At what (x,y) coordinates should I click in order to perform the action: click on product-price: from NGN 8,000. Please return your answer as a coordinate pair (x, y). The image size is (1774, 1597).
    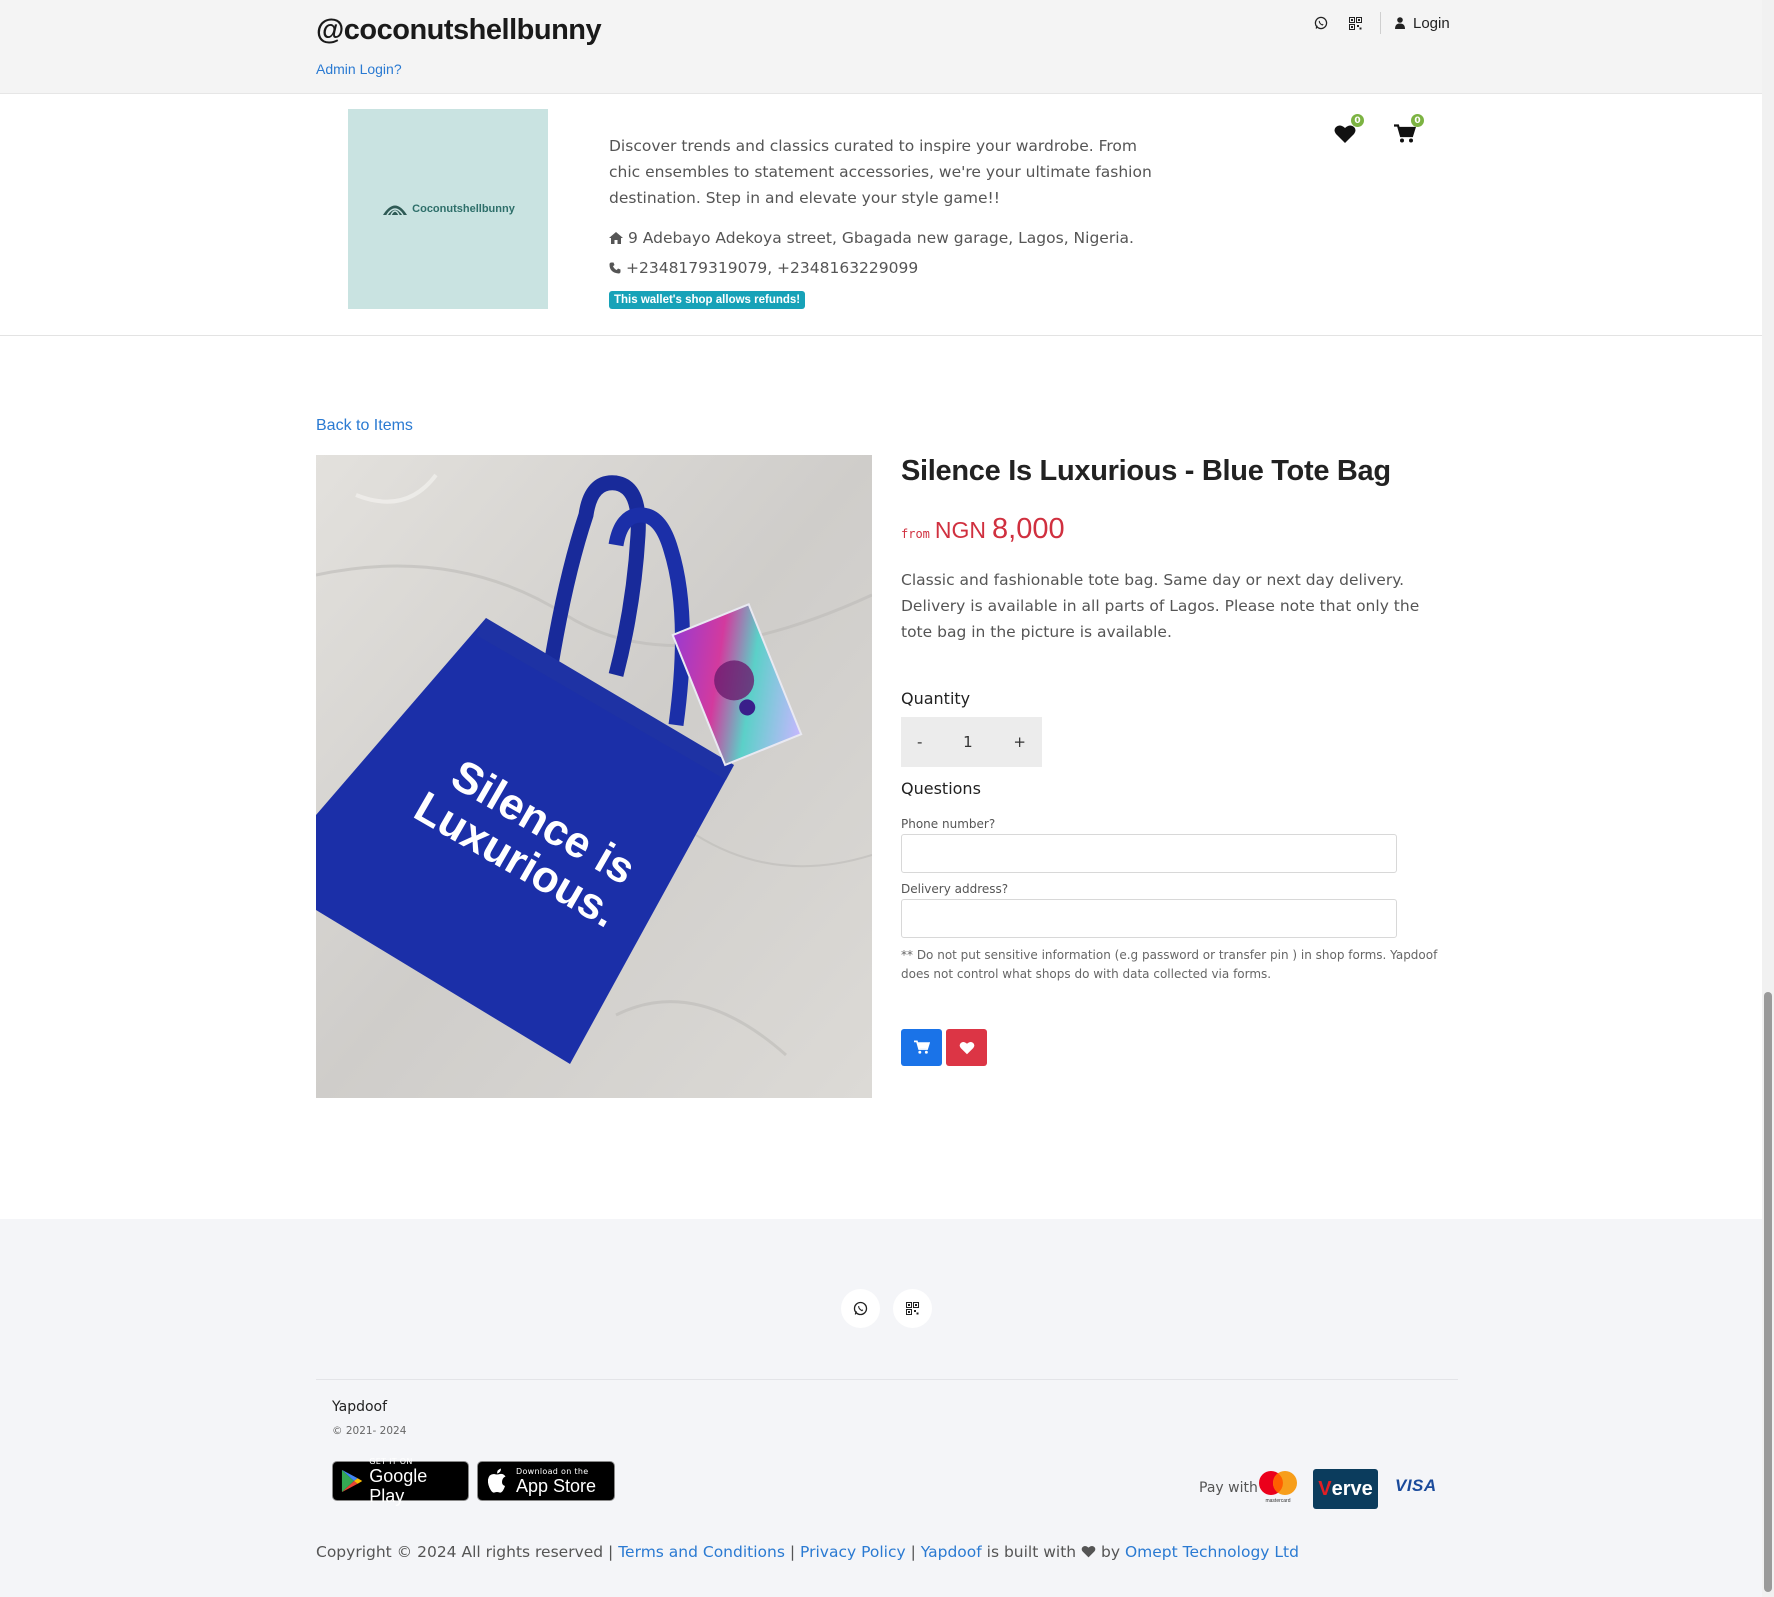
    Looking at the image, I should click on (983, 529).